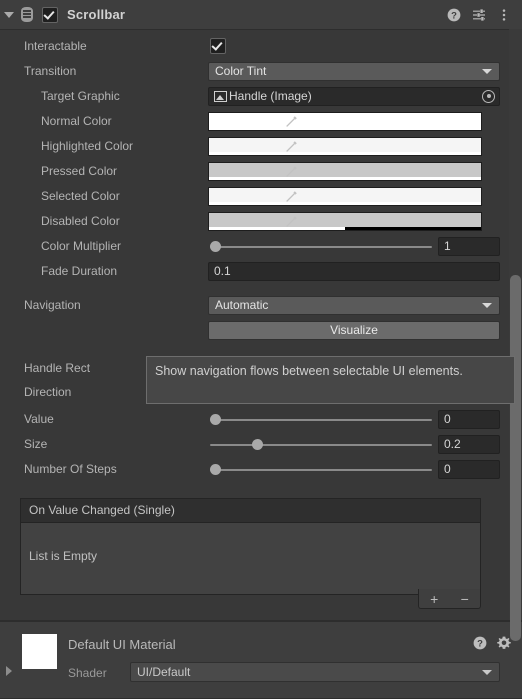 Image resolution: width=522 pixels, height=699 pixels. I want to click on more-menu-icon, so click(504, 15).